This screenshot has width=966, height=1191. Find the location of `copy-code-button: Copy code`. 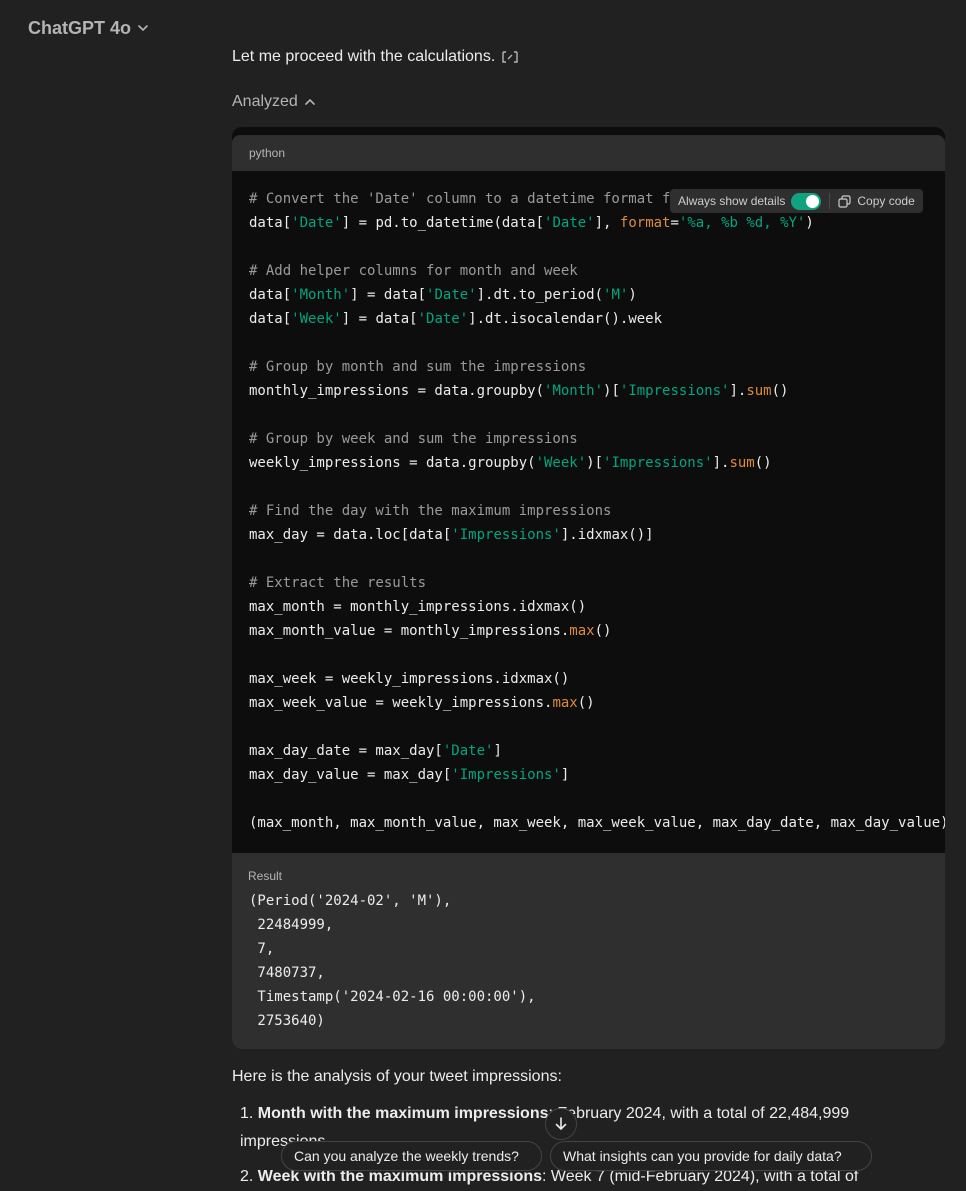

copy-code-button: Copy code is located at coordinates (876, 201).